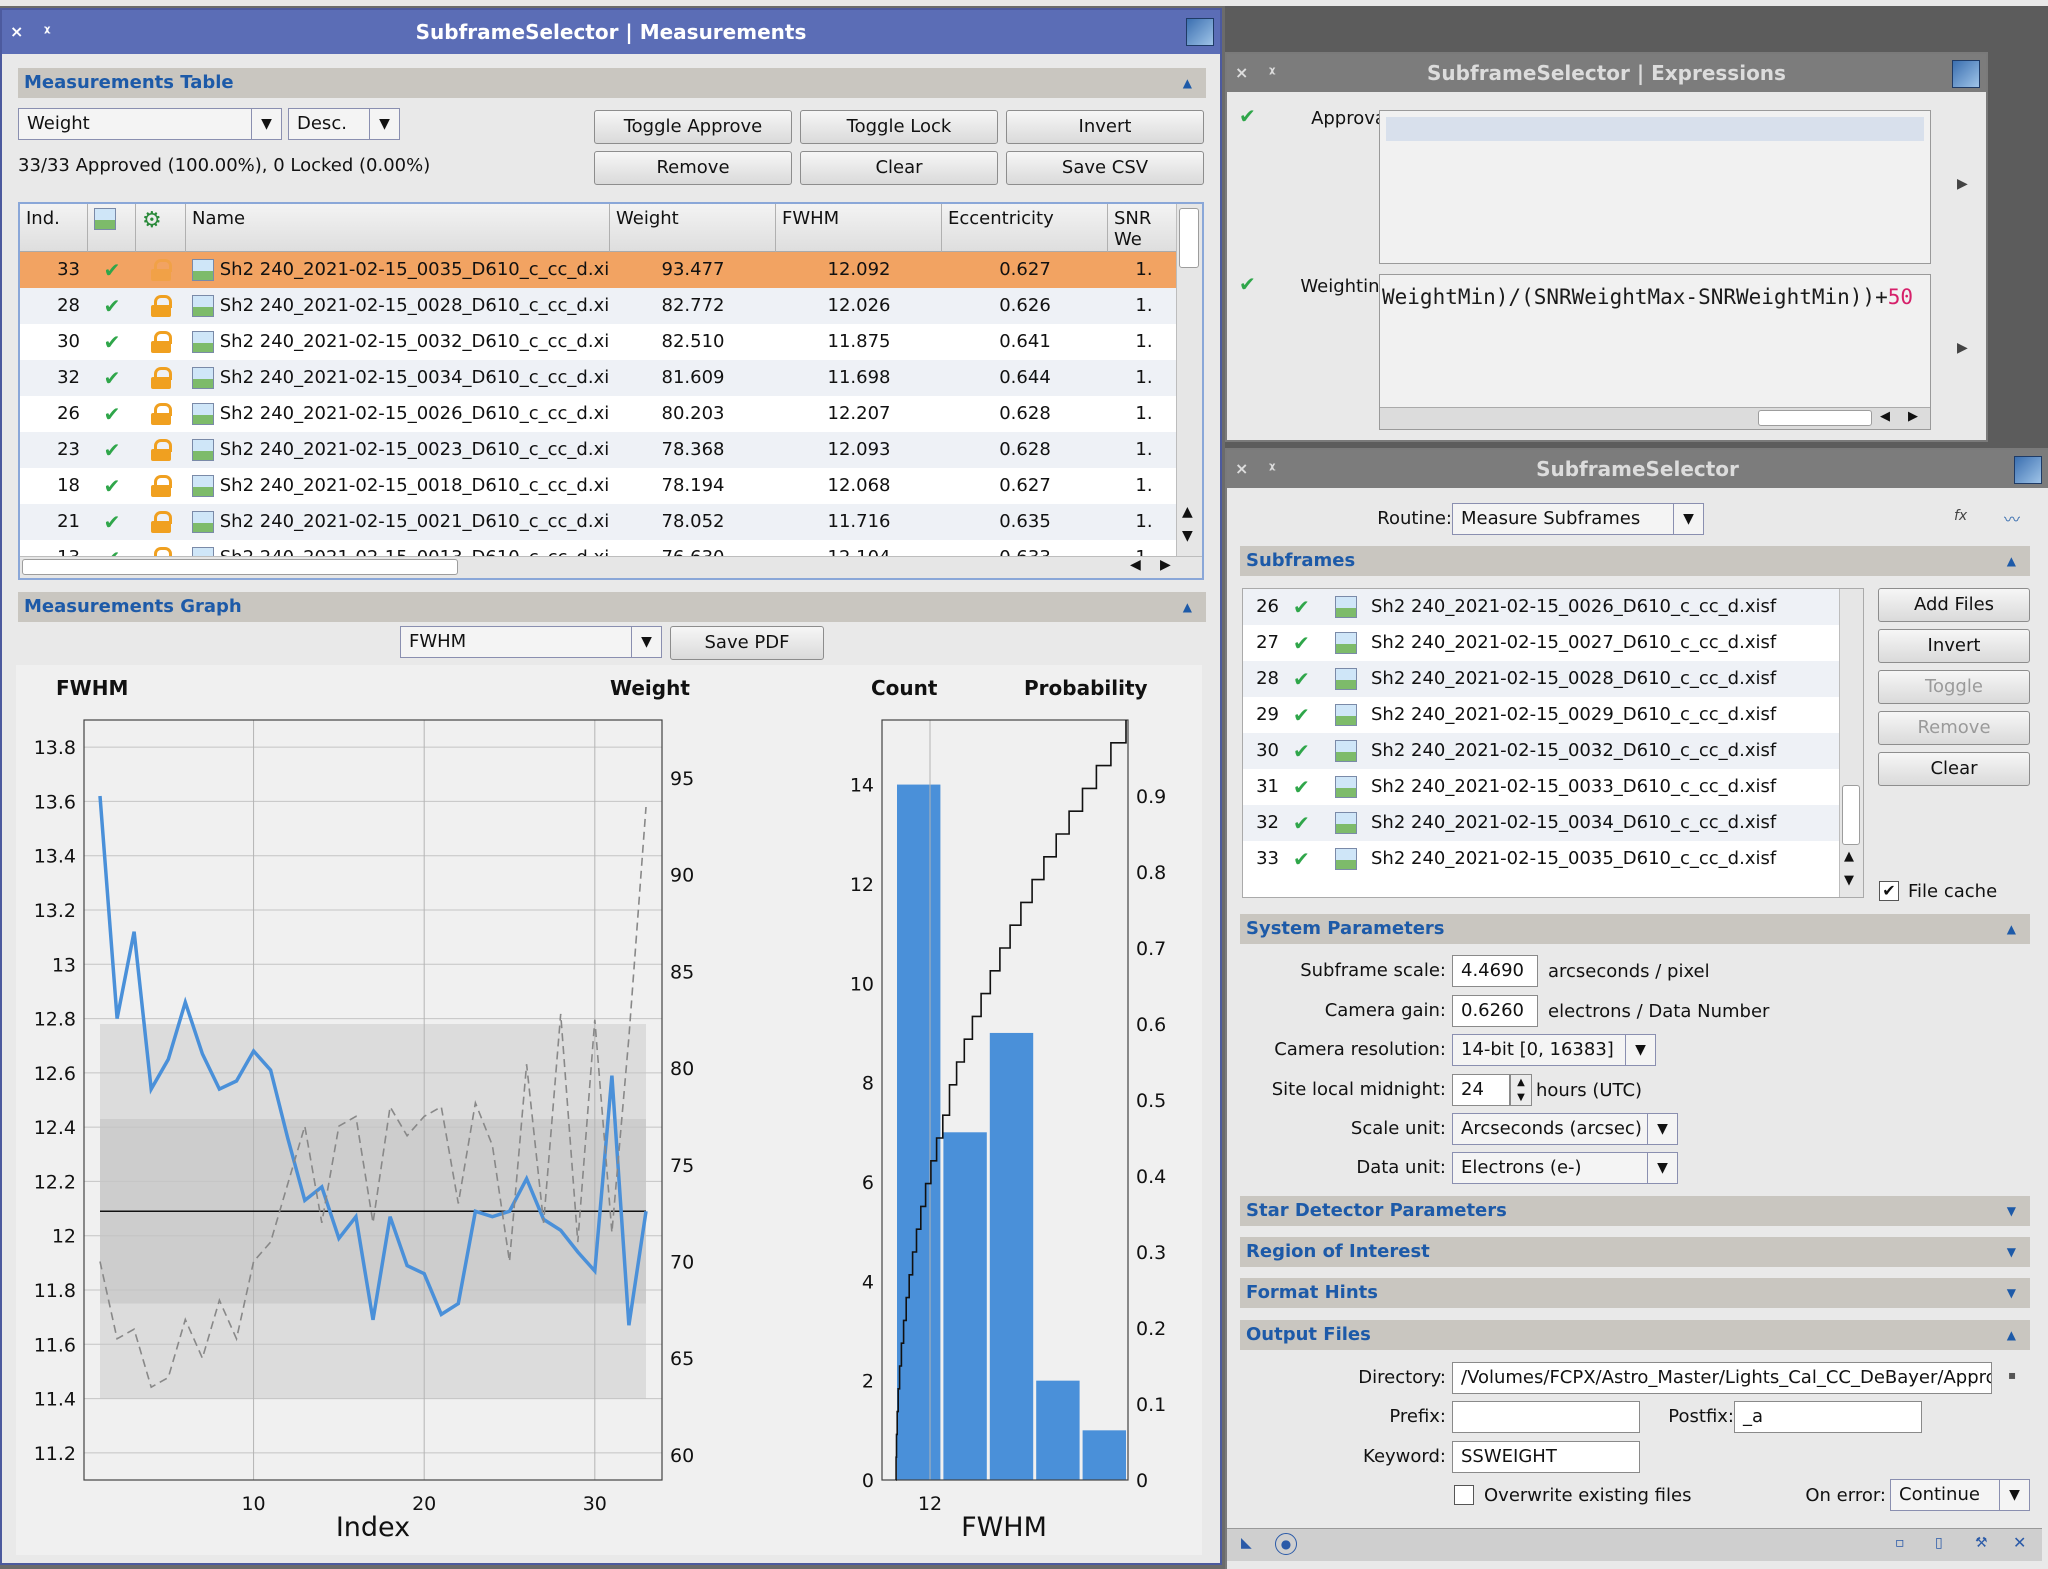 The height and width of the screenshot is (1569, 2048). I want to click on wrench-icon: ⚒, so click(1981, 1543).